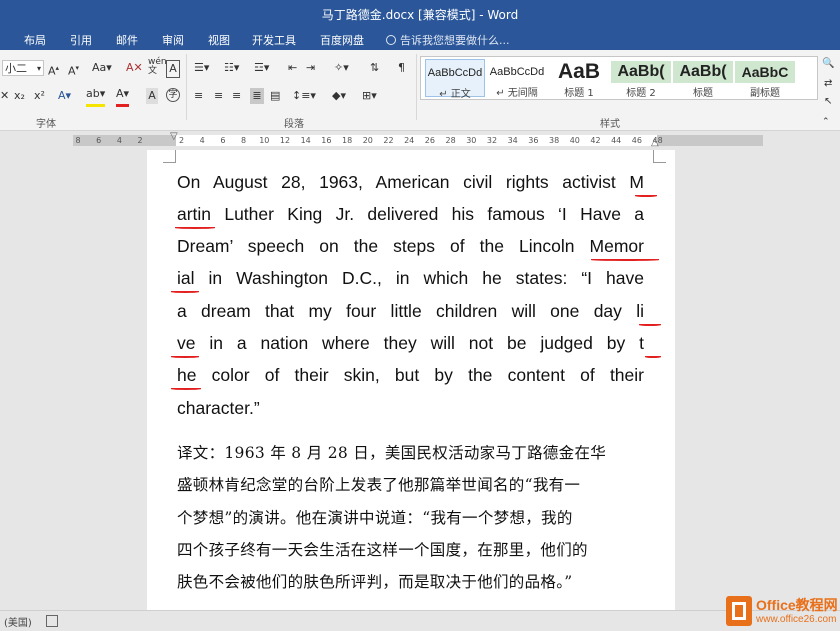  I want to click on tab-view: 视图, so click(219, 40).